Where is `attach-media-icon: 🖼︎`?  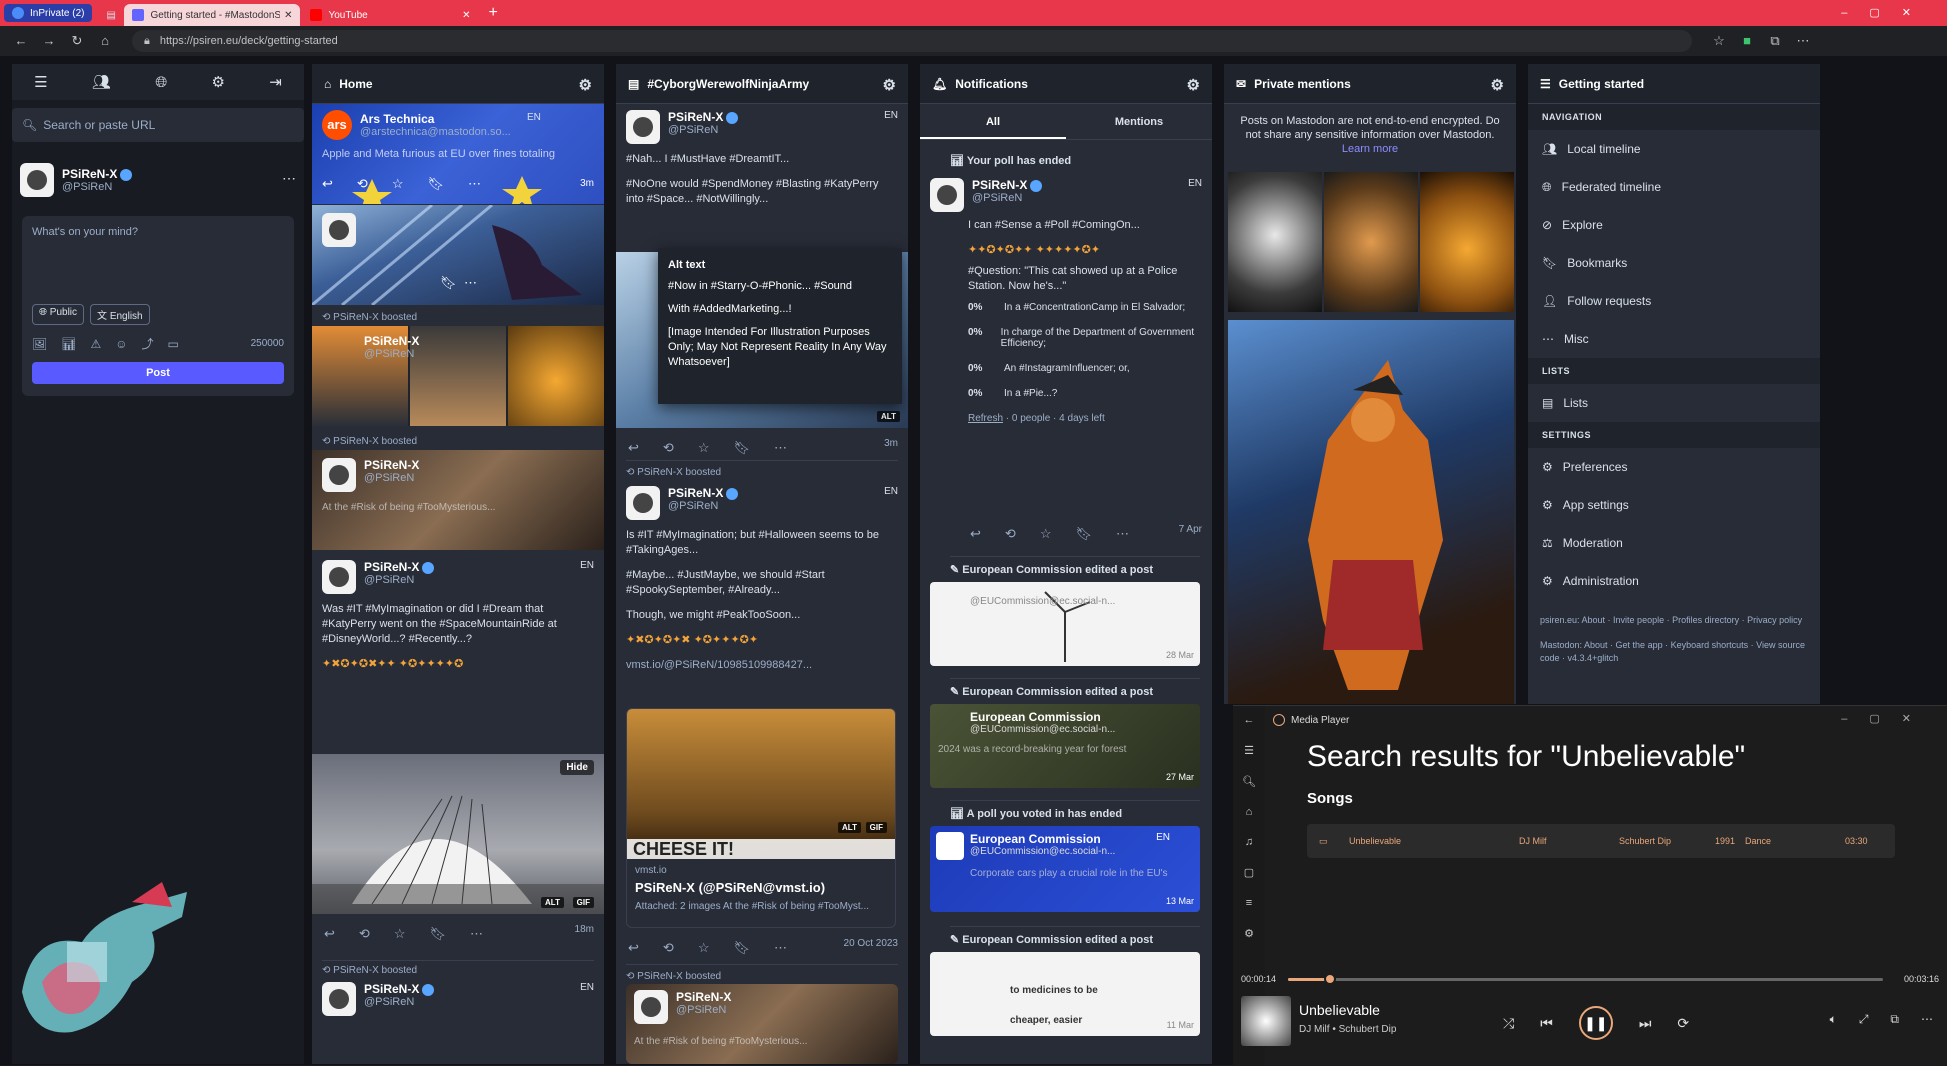
attach-media-icon: 🖼︎ is located at coordinates (39, 344).